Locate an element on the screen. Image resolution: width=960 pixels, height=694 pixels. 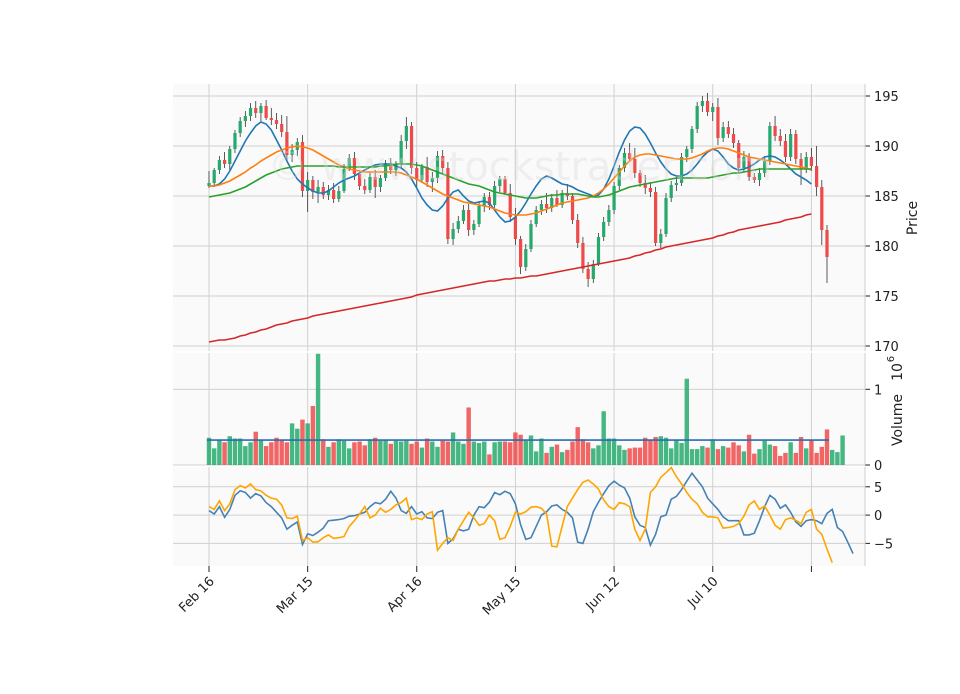
volume-axis-label: Volume is located at coordinates (898, 420).